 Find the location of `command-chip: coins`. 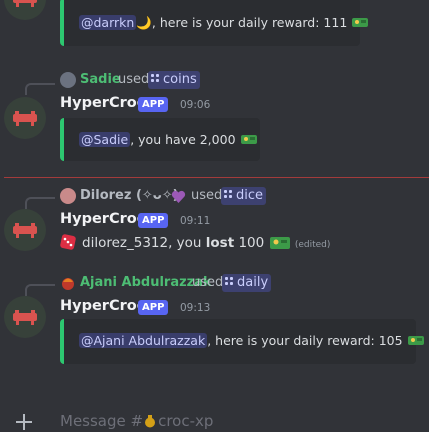

command-chip: coins is located at coordinates (174, 80).